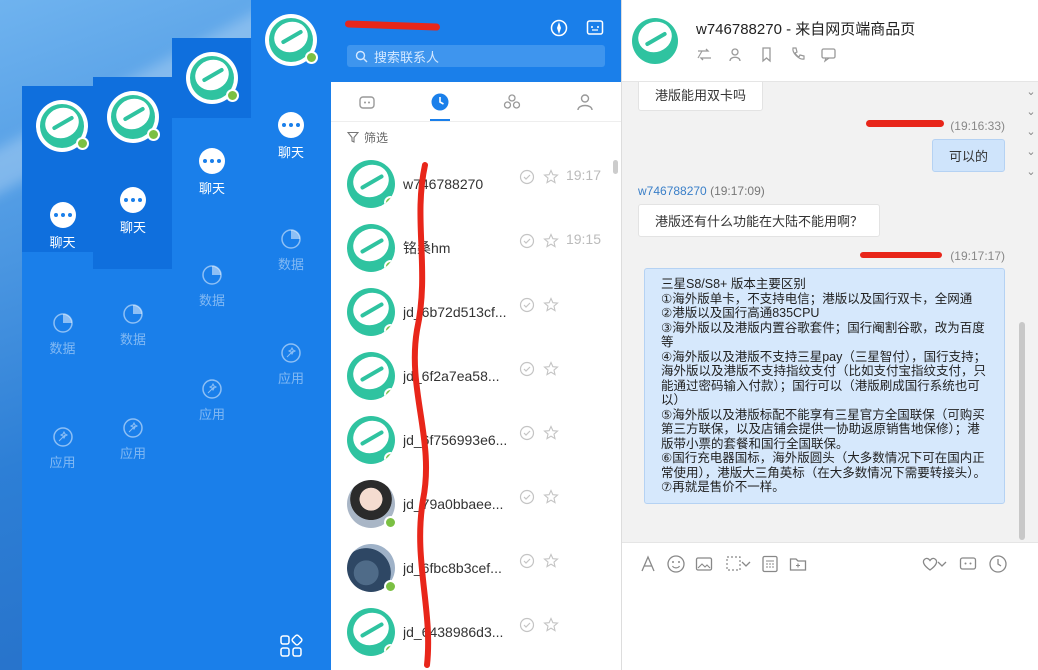  I want to click on magic-wand-icon, so click(62, 437).